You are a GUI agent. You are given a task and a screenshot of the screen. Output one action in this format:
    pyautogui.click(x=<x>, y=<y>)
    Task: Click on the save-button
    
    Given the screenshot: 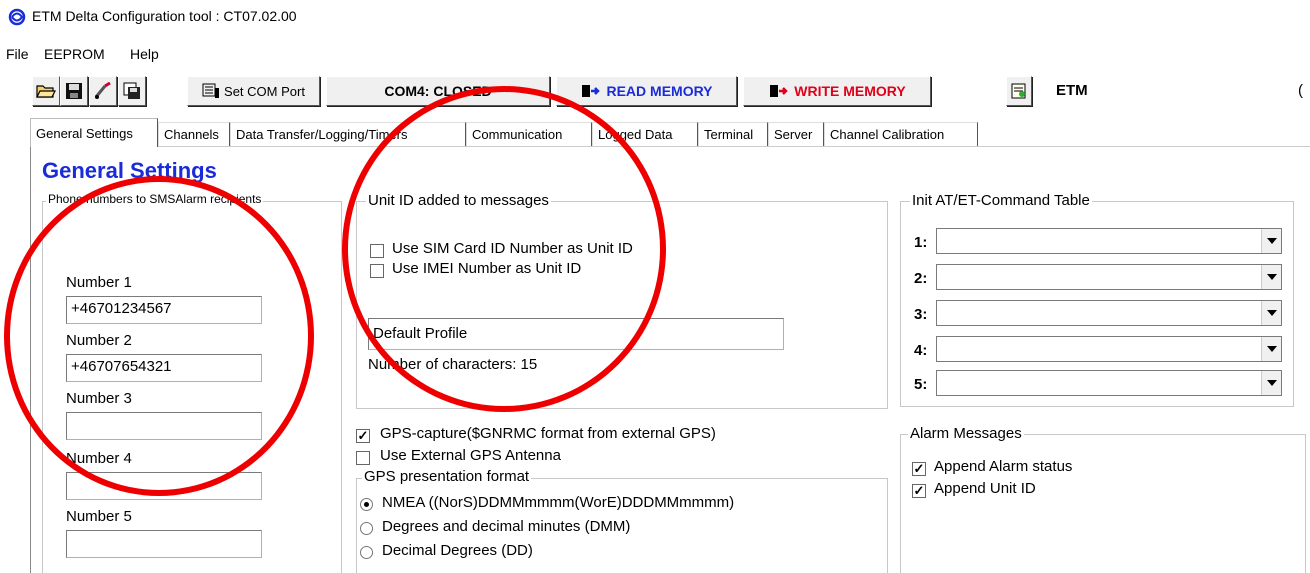 What is the action you would take?
    pyautogui.click(x=74, y=91)
    